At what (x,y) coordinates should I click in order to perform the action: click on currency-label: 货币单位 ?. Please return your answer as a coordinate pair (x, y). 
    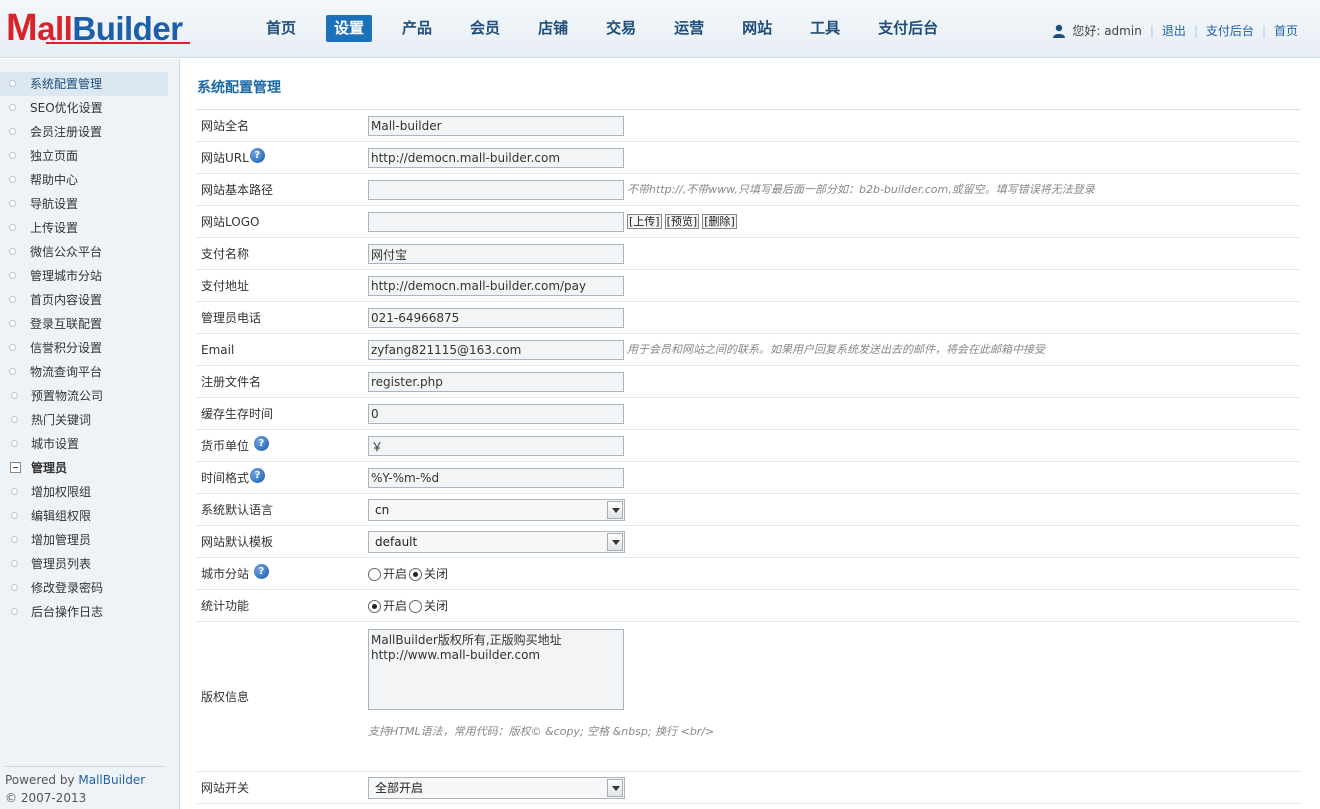
    Looking at the image, I should click on (235, 446).